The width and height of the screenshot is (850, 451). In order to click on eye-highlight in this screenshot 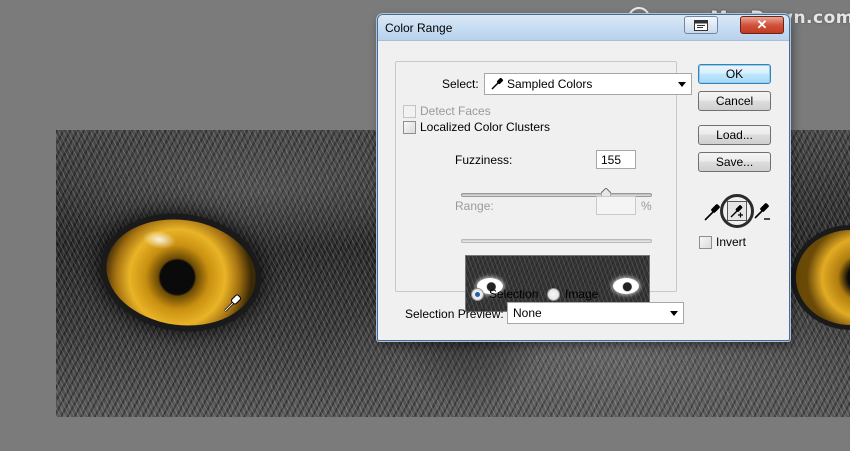, I will do `click(159, 239)`.